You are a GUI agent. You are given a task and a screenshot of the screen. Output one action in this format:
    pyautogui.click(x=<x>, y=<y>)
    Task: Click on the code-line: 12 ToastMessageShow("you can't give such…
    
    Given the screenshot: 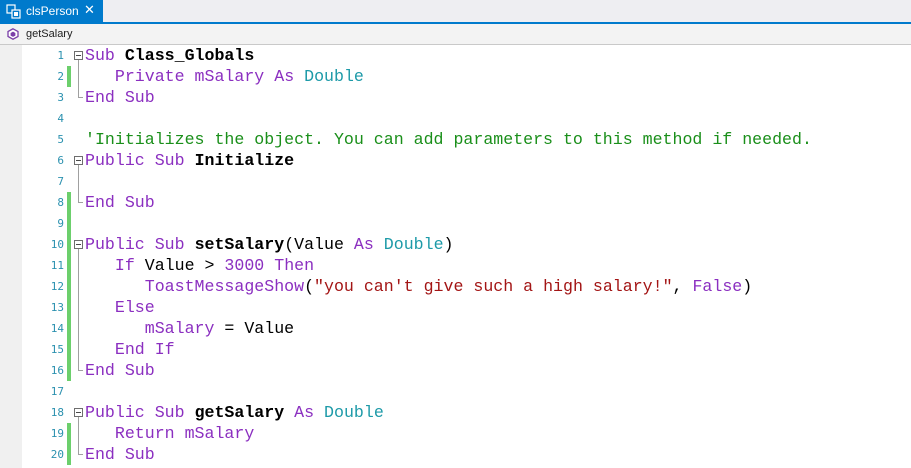 What is the action you would take?
    pyautogui.click(x=455, y=286)
    